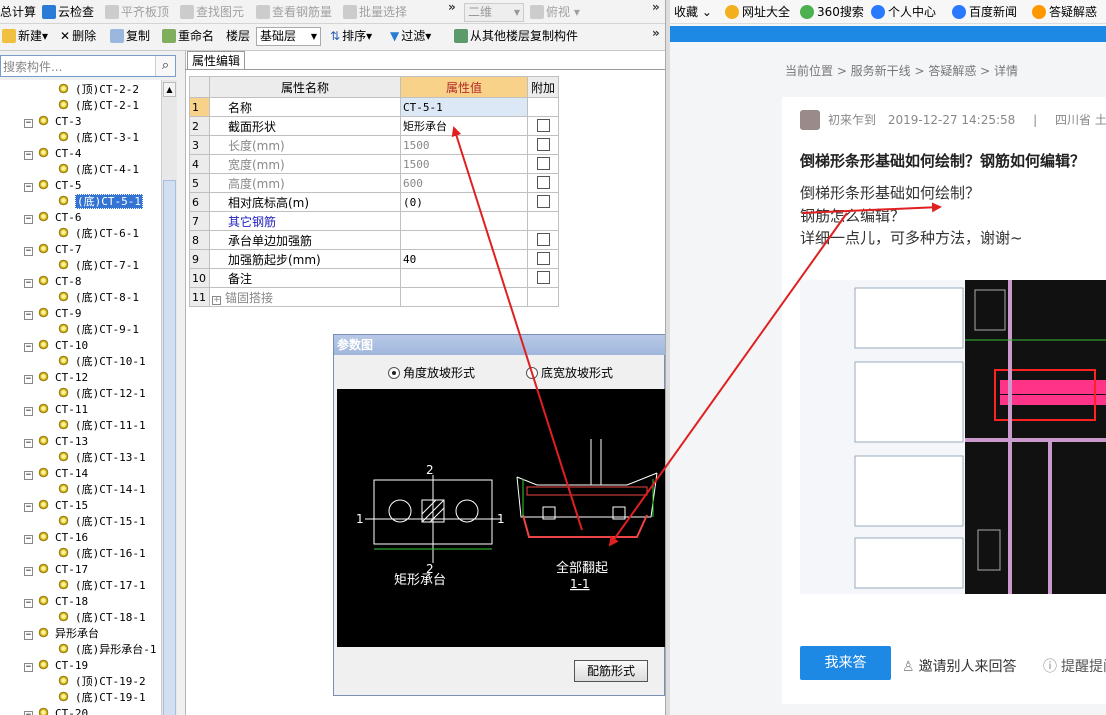 This screenshot has width=1106, height=715. Describe the element at coordinates (374, 240) in the screenshot. I see `property-row: 8 承台单边加强筋` at that location.